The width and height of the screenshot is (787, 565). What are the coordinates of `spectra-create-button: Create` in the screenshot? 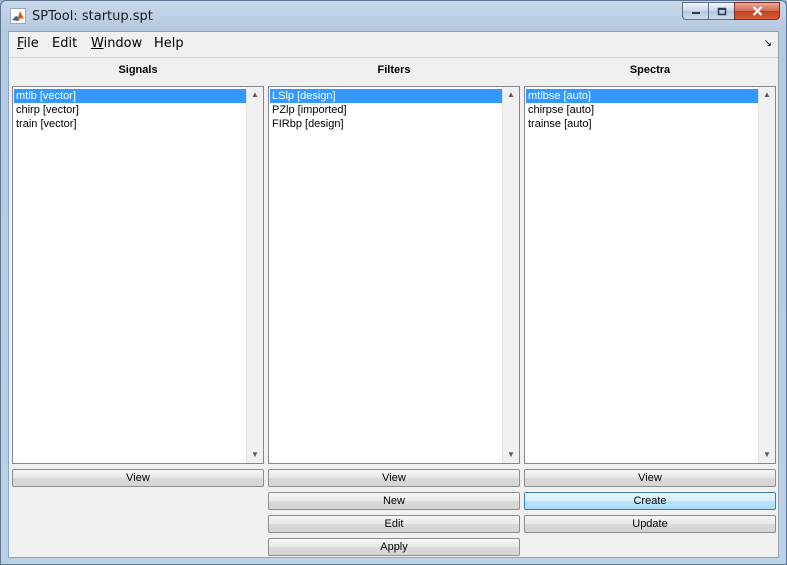 It's located at (650, 501).